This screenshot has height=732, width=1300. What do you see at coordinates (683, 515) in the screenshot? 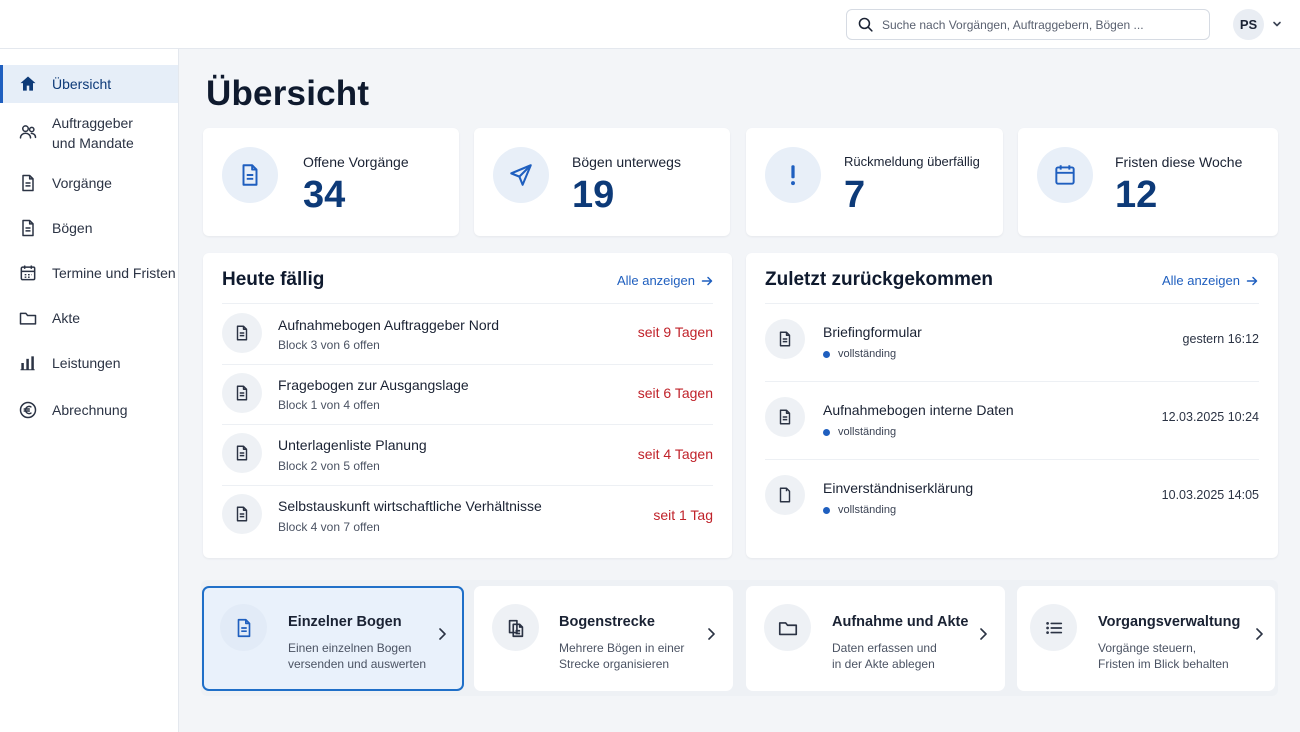
I see `due-label: seit 1 Tag` at bounding box center [683, 515].